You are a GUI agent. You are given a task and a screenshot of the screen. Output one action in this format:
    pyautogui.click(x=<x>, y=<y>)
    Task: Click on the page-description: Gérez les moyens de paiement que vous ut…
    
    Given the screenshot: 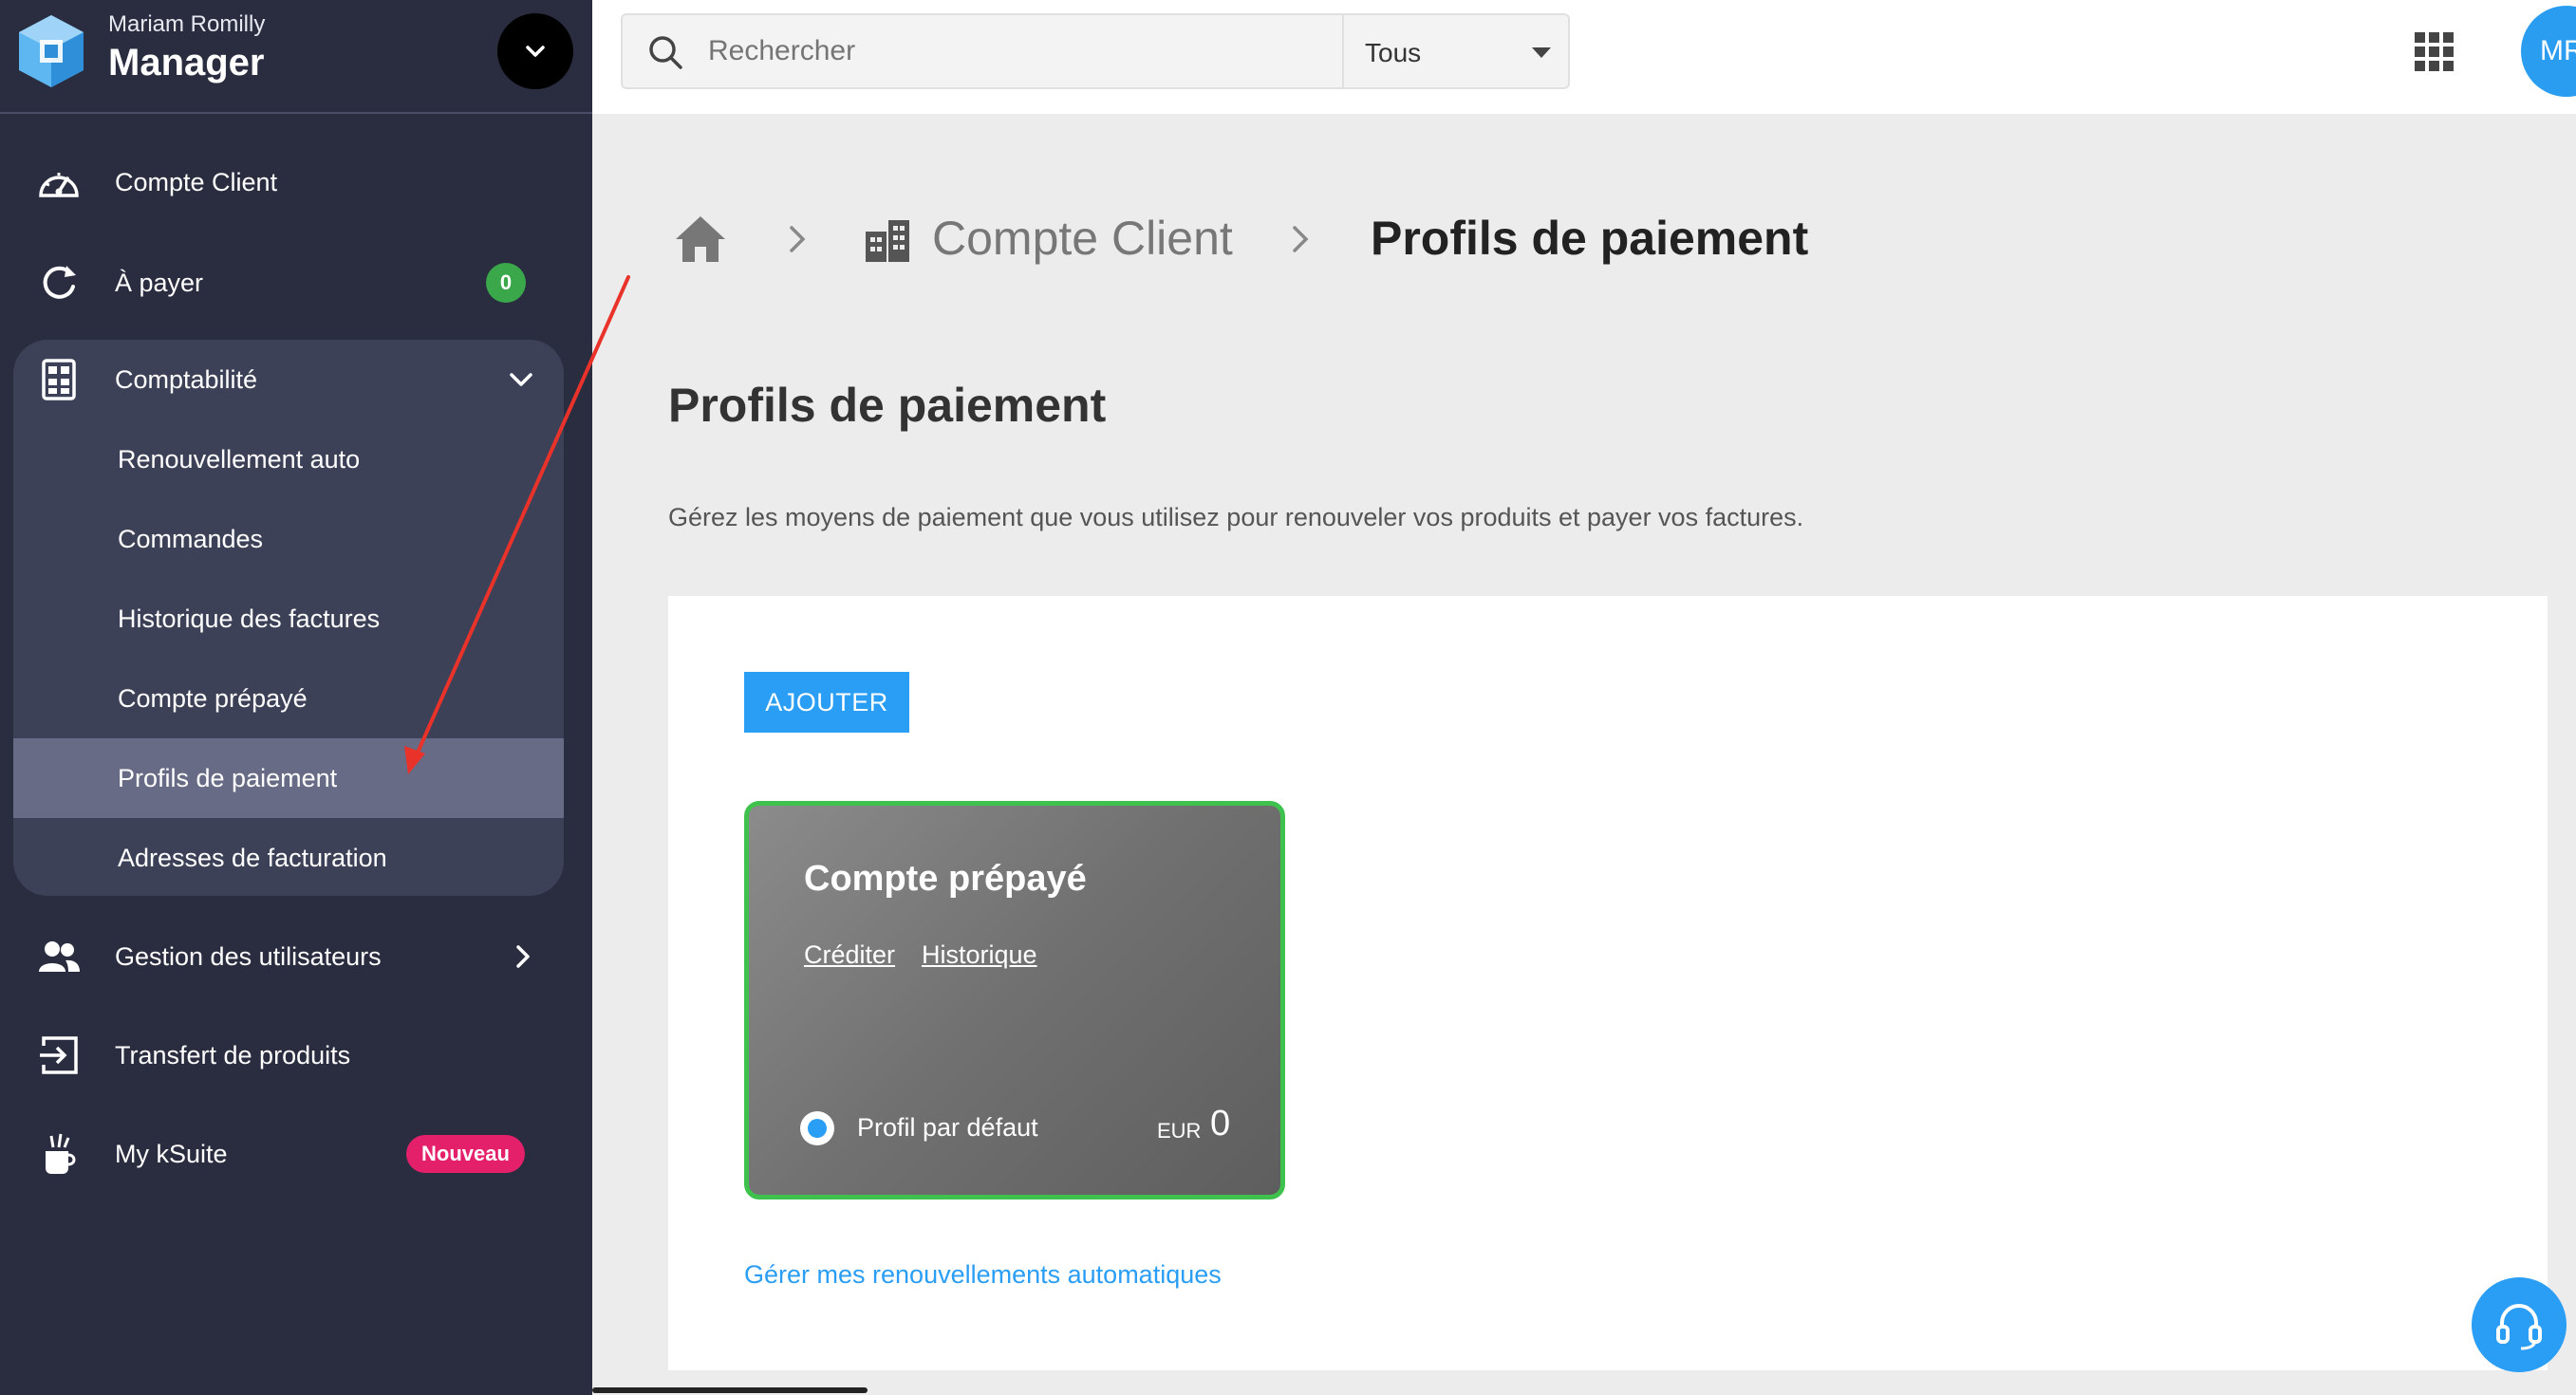 What is the action you would take?
    pyautogui.click(x=1236, y=517)
    